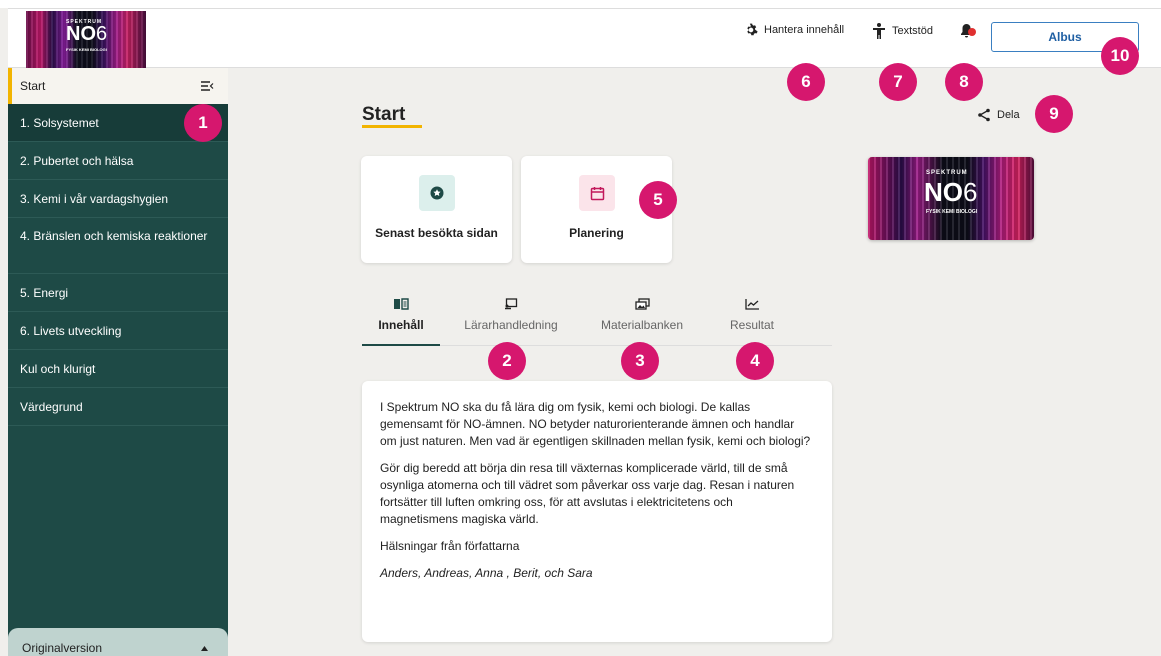 Image resolution: width=1161 pixels, height=656 pixels. Describe the element at coordinates (62, 648) in the screenshot. I see `version-label: Originalversion` at that location.